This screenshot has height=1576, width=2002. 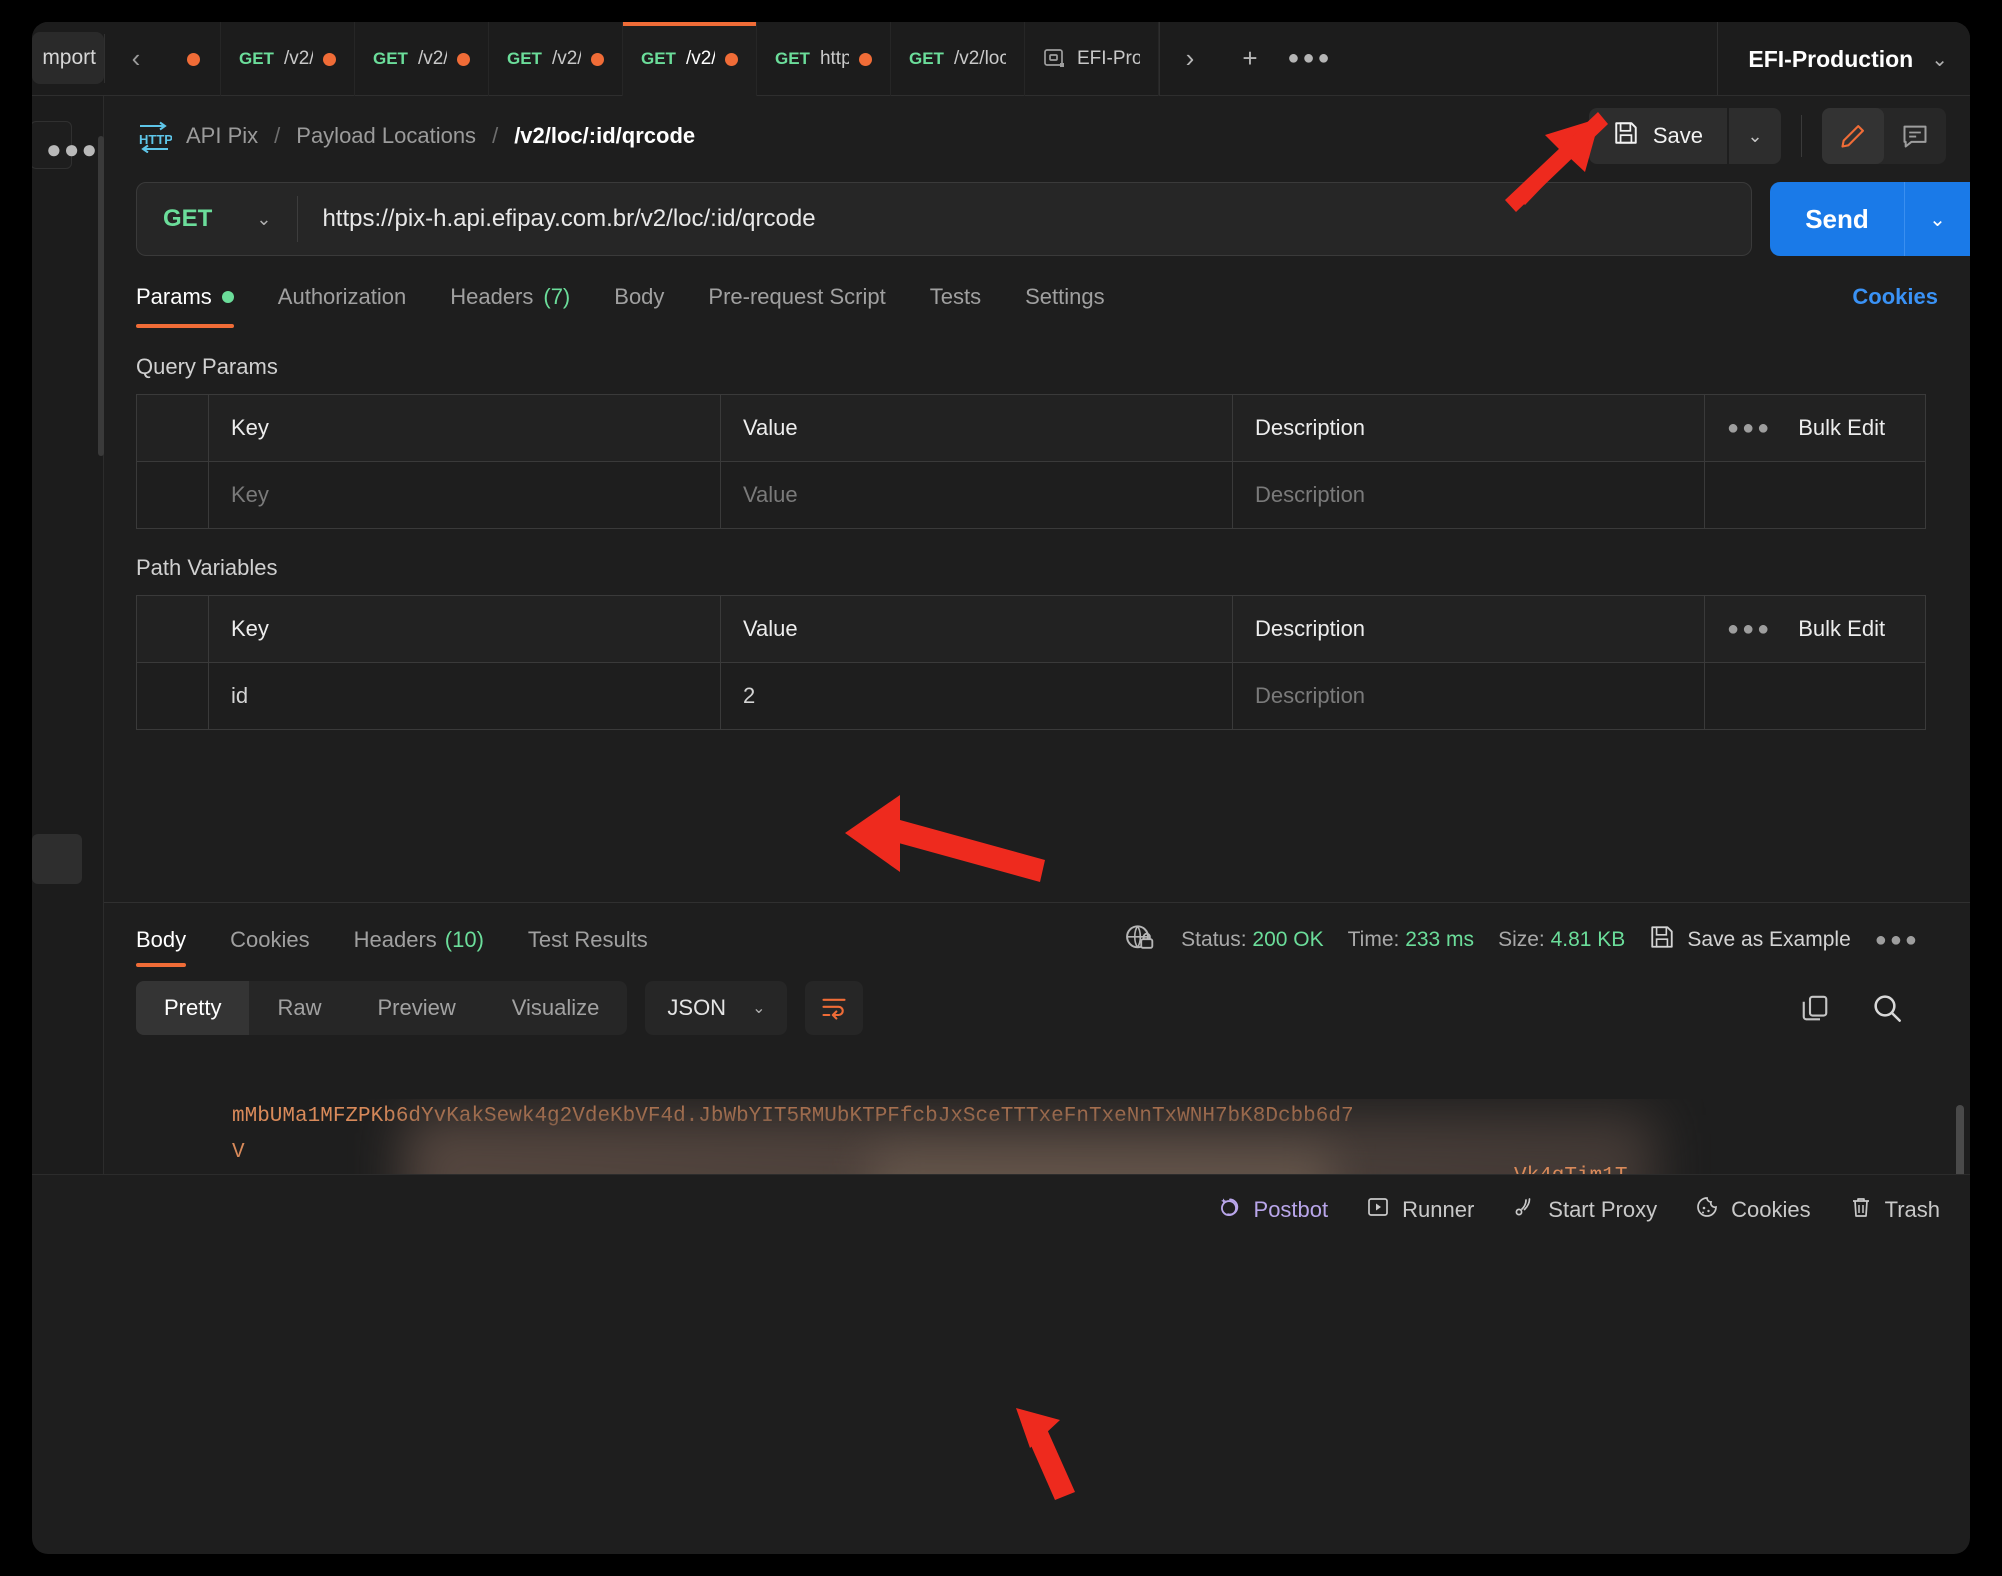 I want to click on view-raw: Raw, so click(x=299, y=1008).